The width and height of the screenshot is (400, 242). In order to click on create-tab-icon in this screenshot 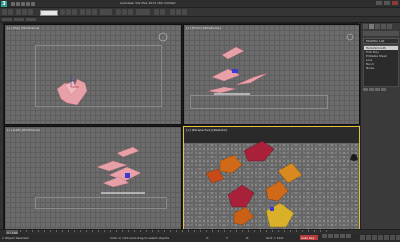, I will do `click(365, 26)`.